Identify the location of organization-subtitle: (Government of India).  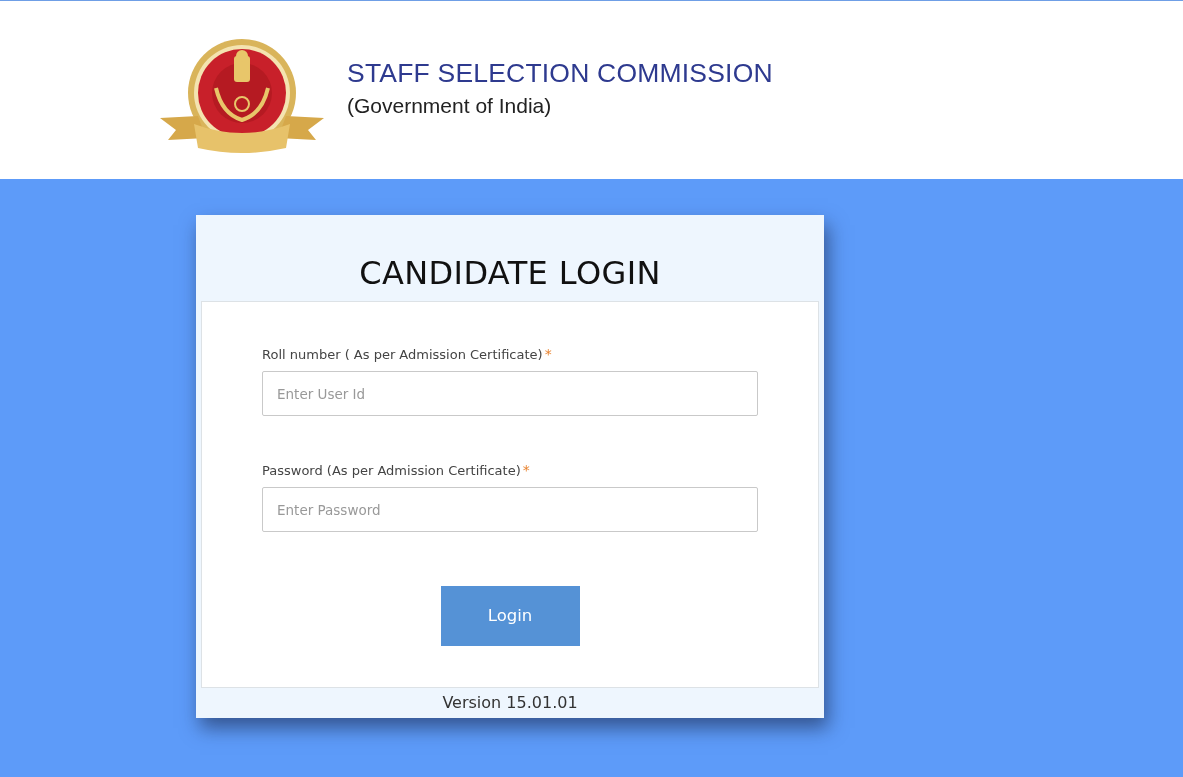
(450, 105).